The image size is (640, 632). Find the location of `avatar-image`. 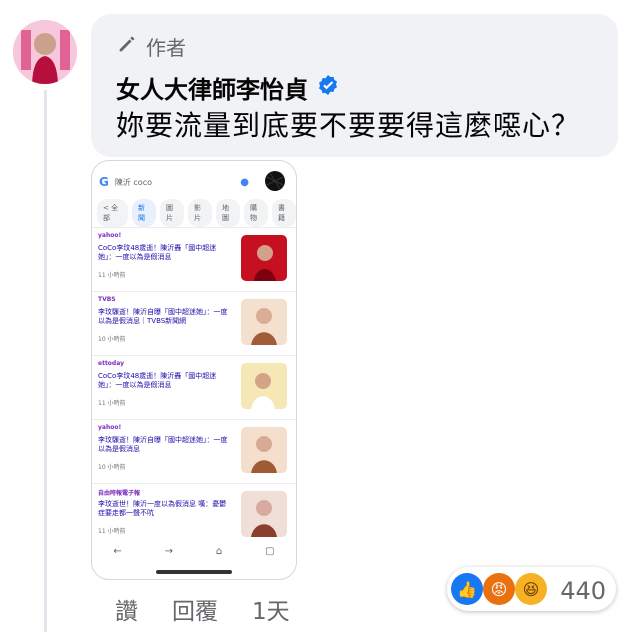

avatar-image is located at coordinates (45, 52).